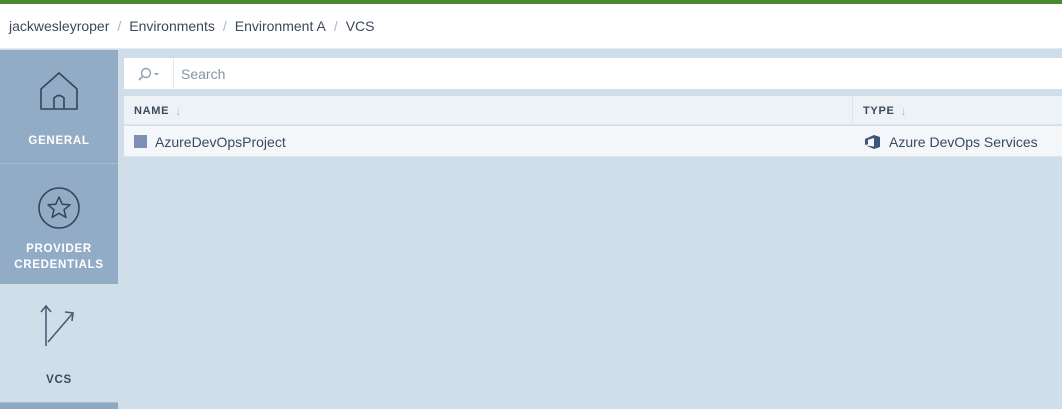 This screenshot has height=409, width=1062. I want to click on repo-color-swatch, so click(140, 141).